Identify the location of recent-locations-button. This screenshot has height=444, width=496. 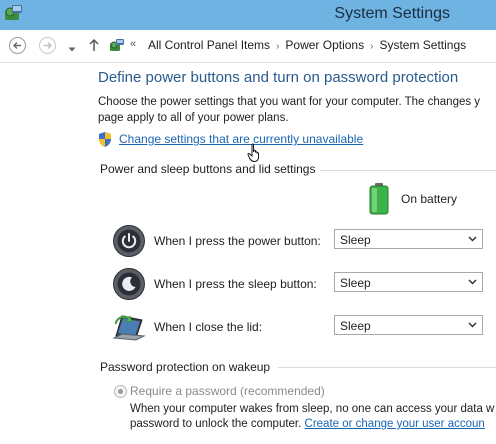
(72, 49).